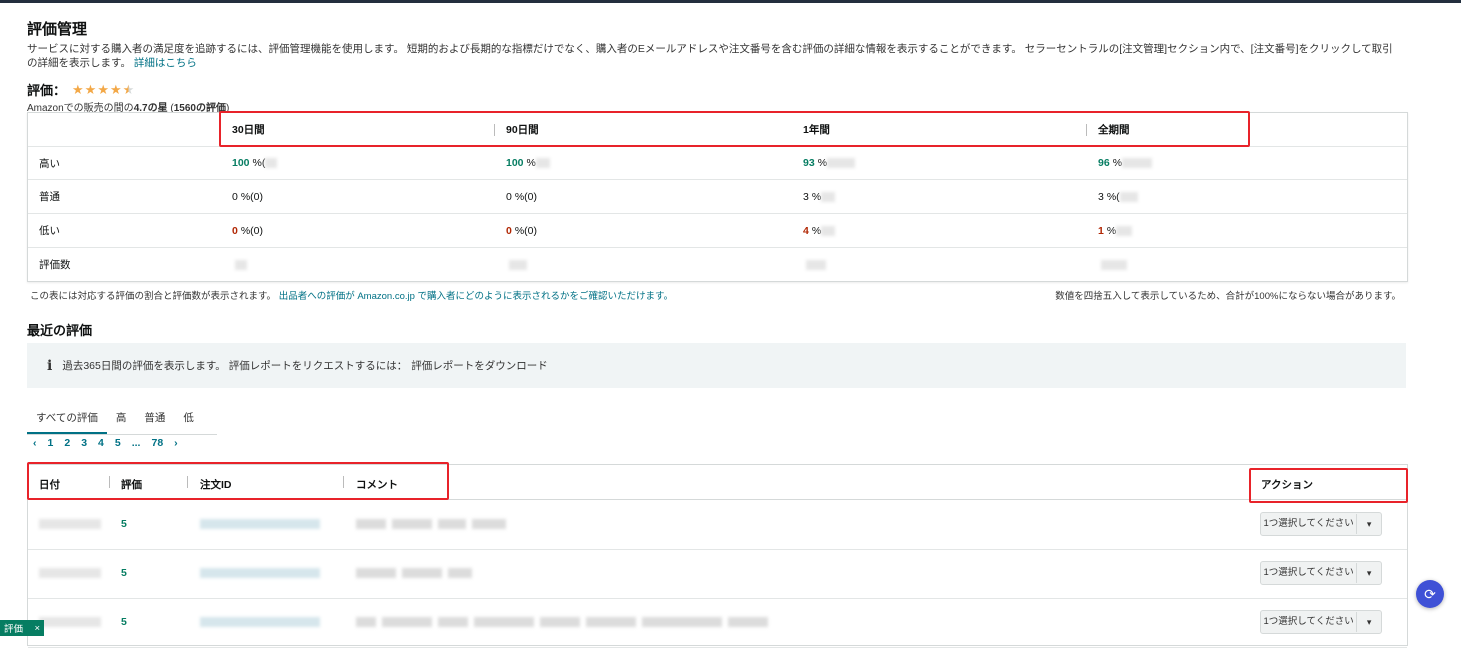  I want to click on close-icon: ×, so click(37, 628).